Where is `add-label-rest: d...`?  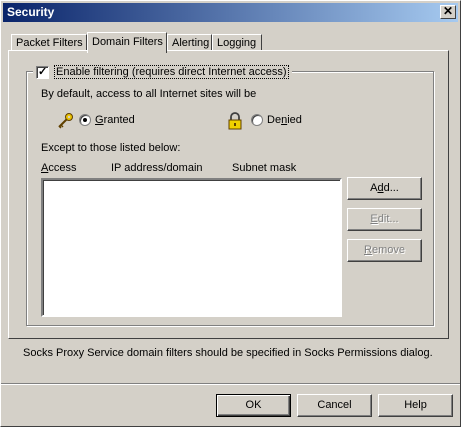
add-label-rest: d... is located at coordinates (391, 188).